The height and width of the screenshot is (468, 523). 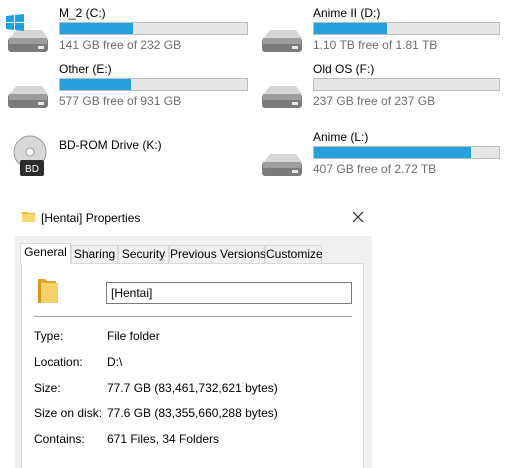 What do you see at coordinates (91, 218) in the screenshot?
I see `dialog-title: [Hentai] Properties` at bounding box center [91, 218].